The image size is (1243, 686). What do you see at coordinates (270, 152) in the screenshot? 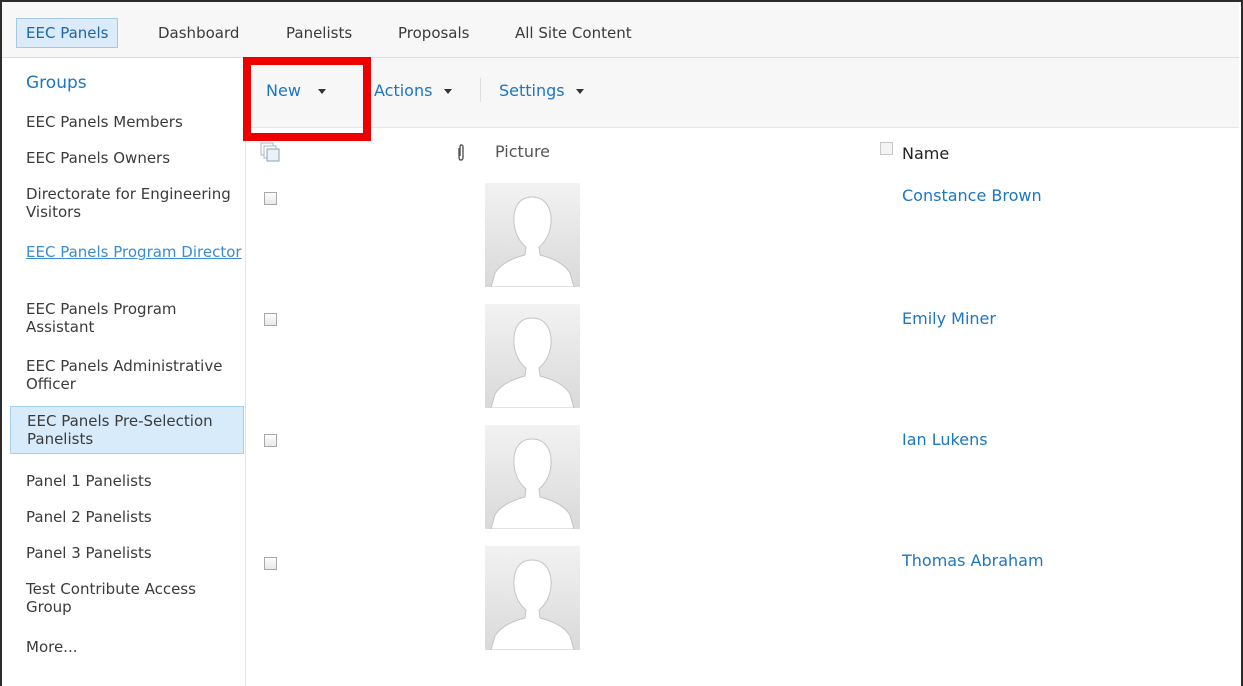
I see `select-all-icon` at bounding box center [270, 152].